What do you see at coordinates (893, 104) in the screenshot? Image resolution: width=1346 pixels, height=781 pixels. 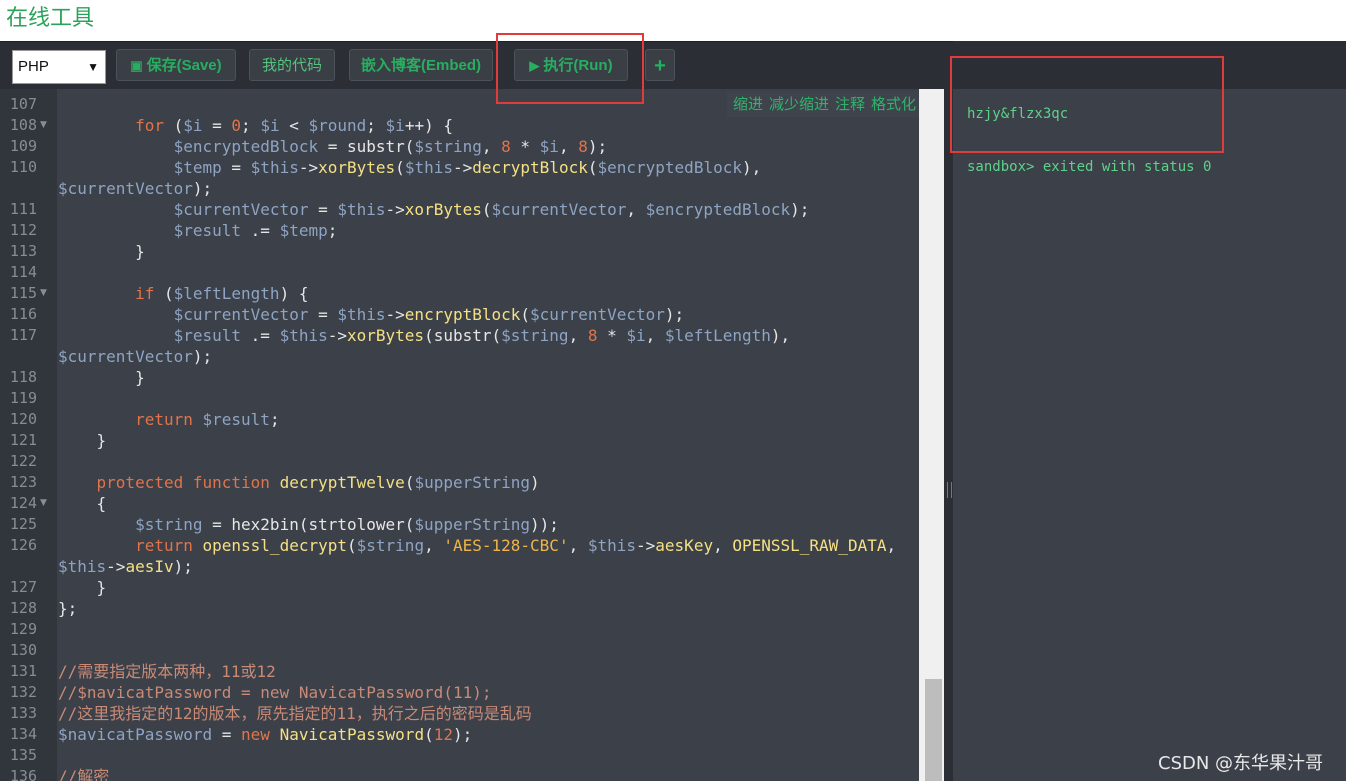 I see `format-button: 格式化` at bounding box center [893, 104].